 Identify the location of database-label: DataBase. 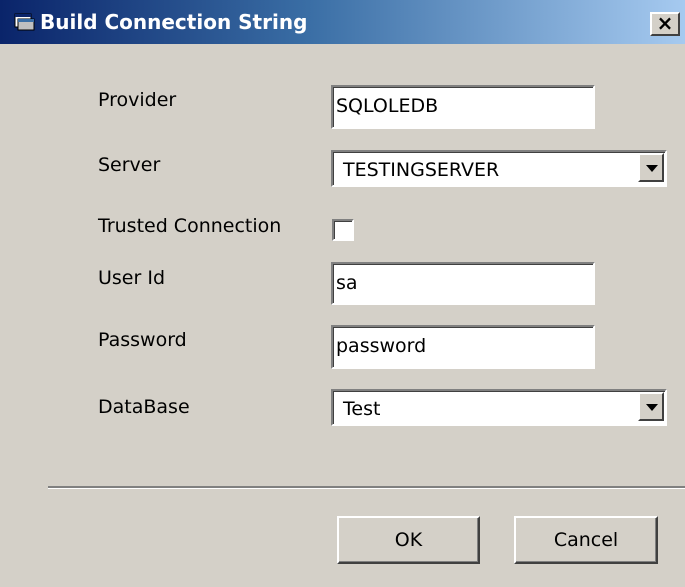
(144, 407).